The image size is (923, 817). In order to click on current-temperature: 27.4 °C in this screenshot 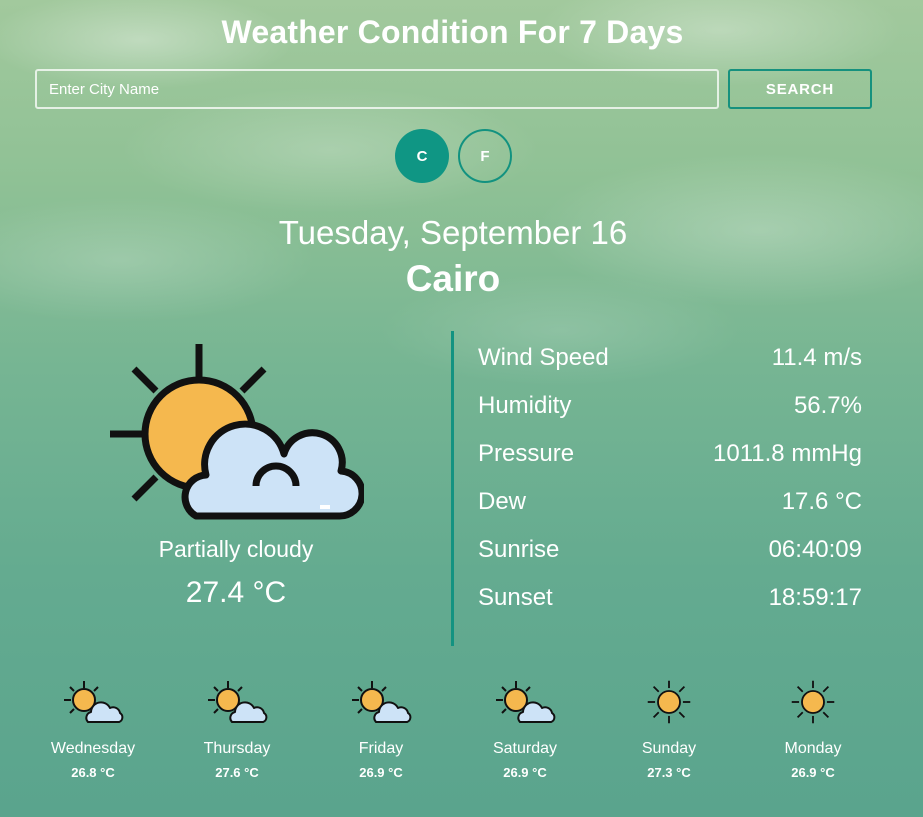, I will do `click(236, 592)`.